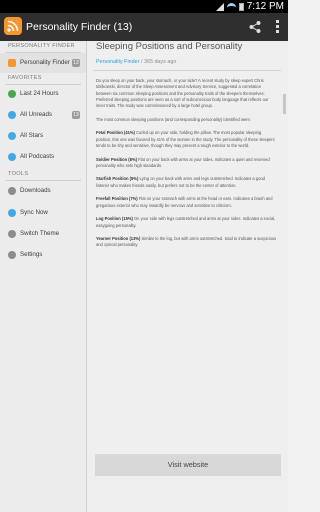  Describe the element at coordinates (12, 255) in the screenshot. I see `settings-icon` at that location.